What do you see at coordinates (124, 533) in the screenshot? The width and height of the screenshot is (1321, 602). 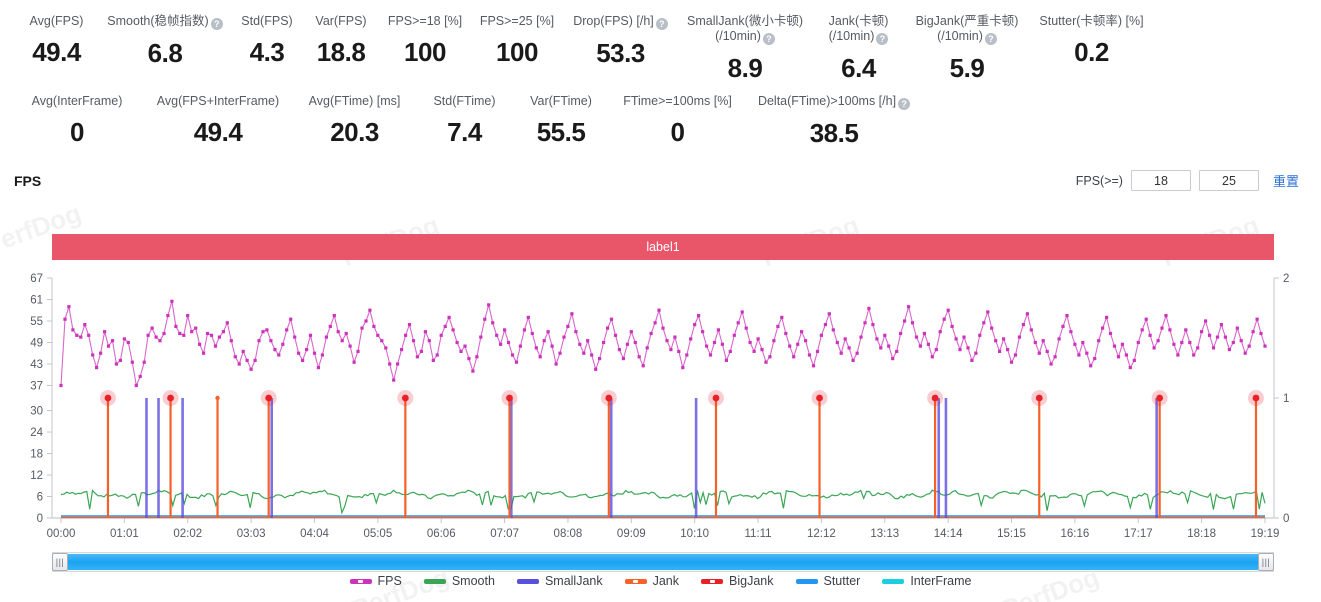 I see `x-axis-tick: 01:01` at bounding box center [124, 533].